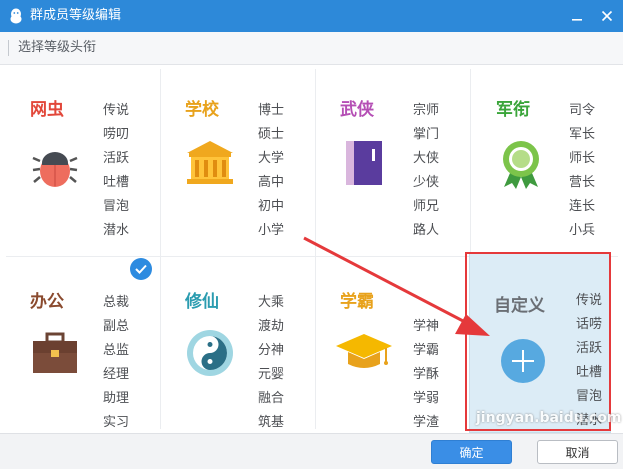 This screenshot has width=623, height=469. I want to click on category-card-wangchong: 网虫 传说 唠叨 活跃 吐槽 冒泡 潜水, so click(85, 155).